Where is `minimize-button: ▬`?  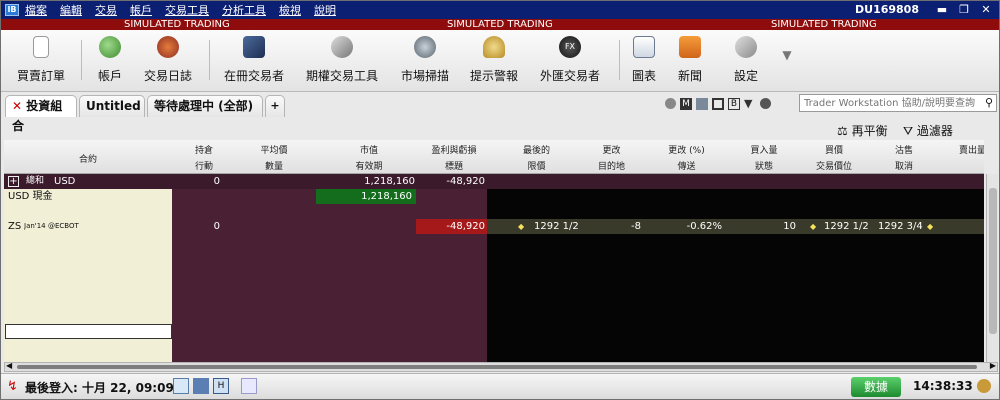 minimize-button: ▬ is located at coordinates (942, 10).